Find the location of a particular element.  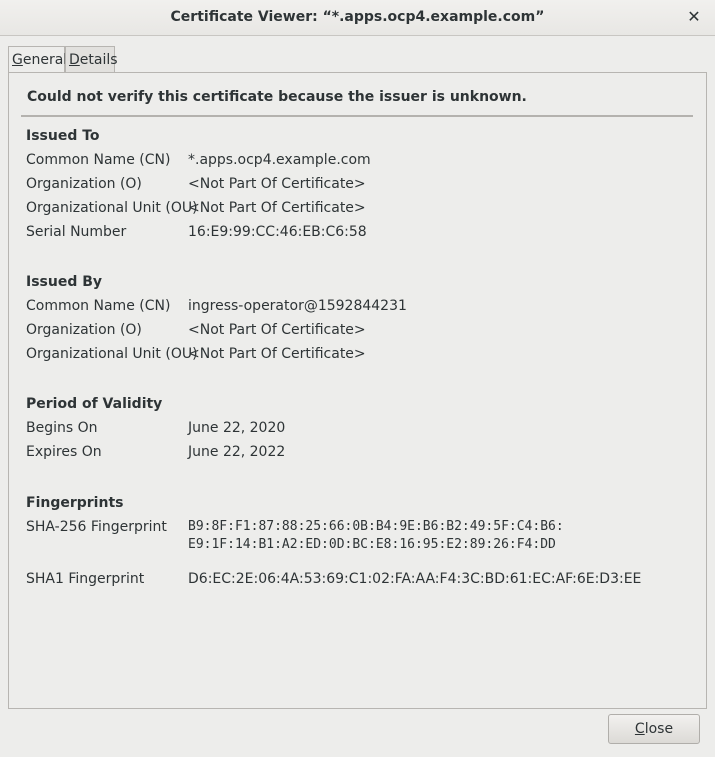

close-button-label: lose is located at coordinates (659, 729).